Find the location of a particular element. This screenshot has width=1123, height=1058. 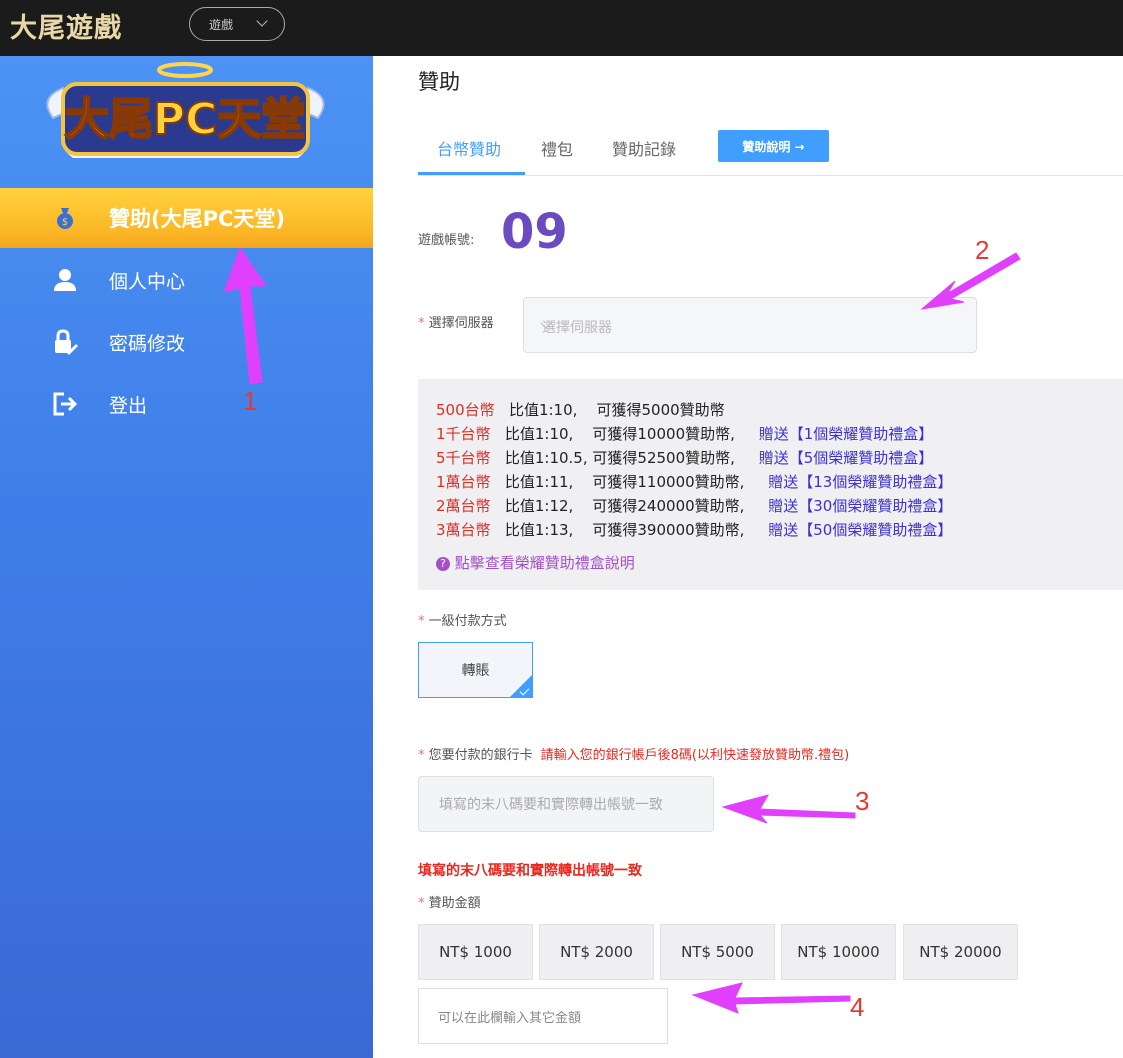

server-label-text: 選擇伺服器 is located at coordinates (461, 323).